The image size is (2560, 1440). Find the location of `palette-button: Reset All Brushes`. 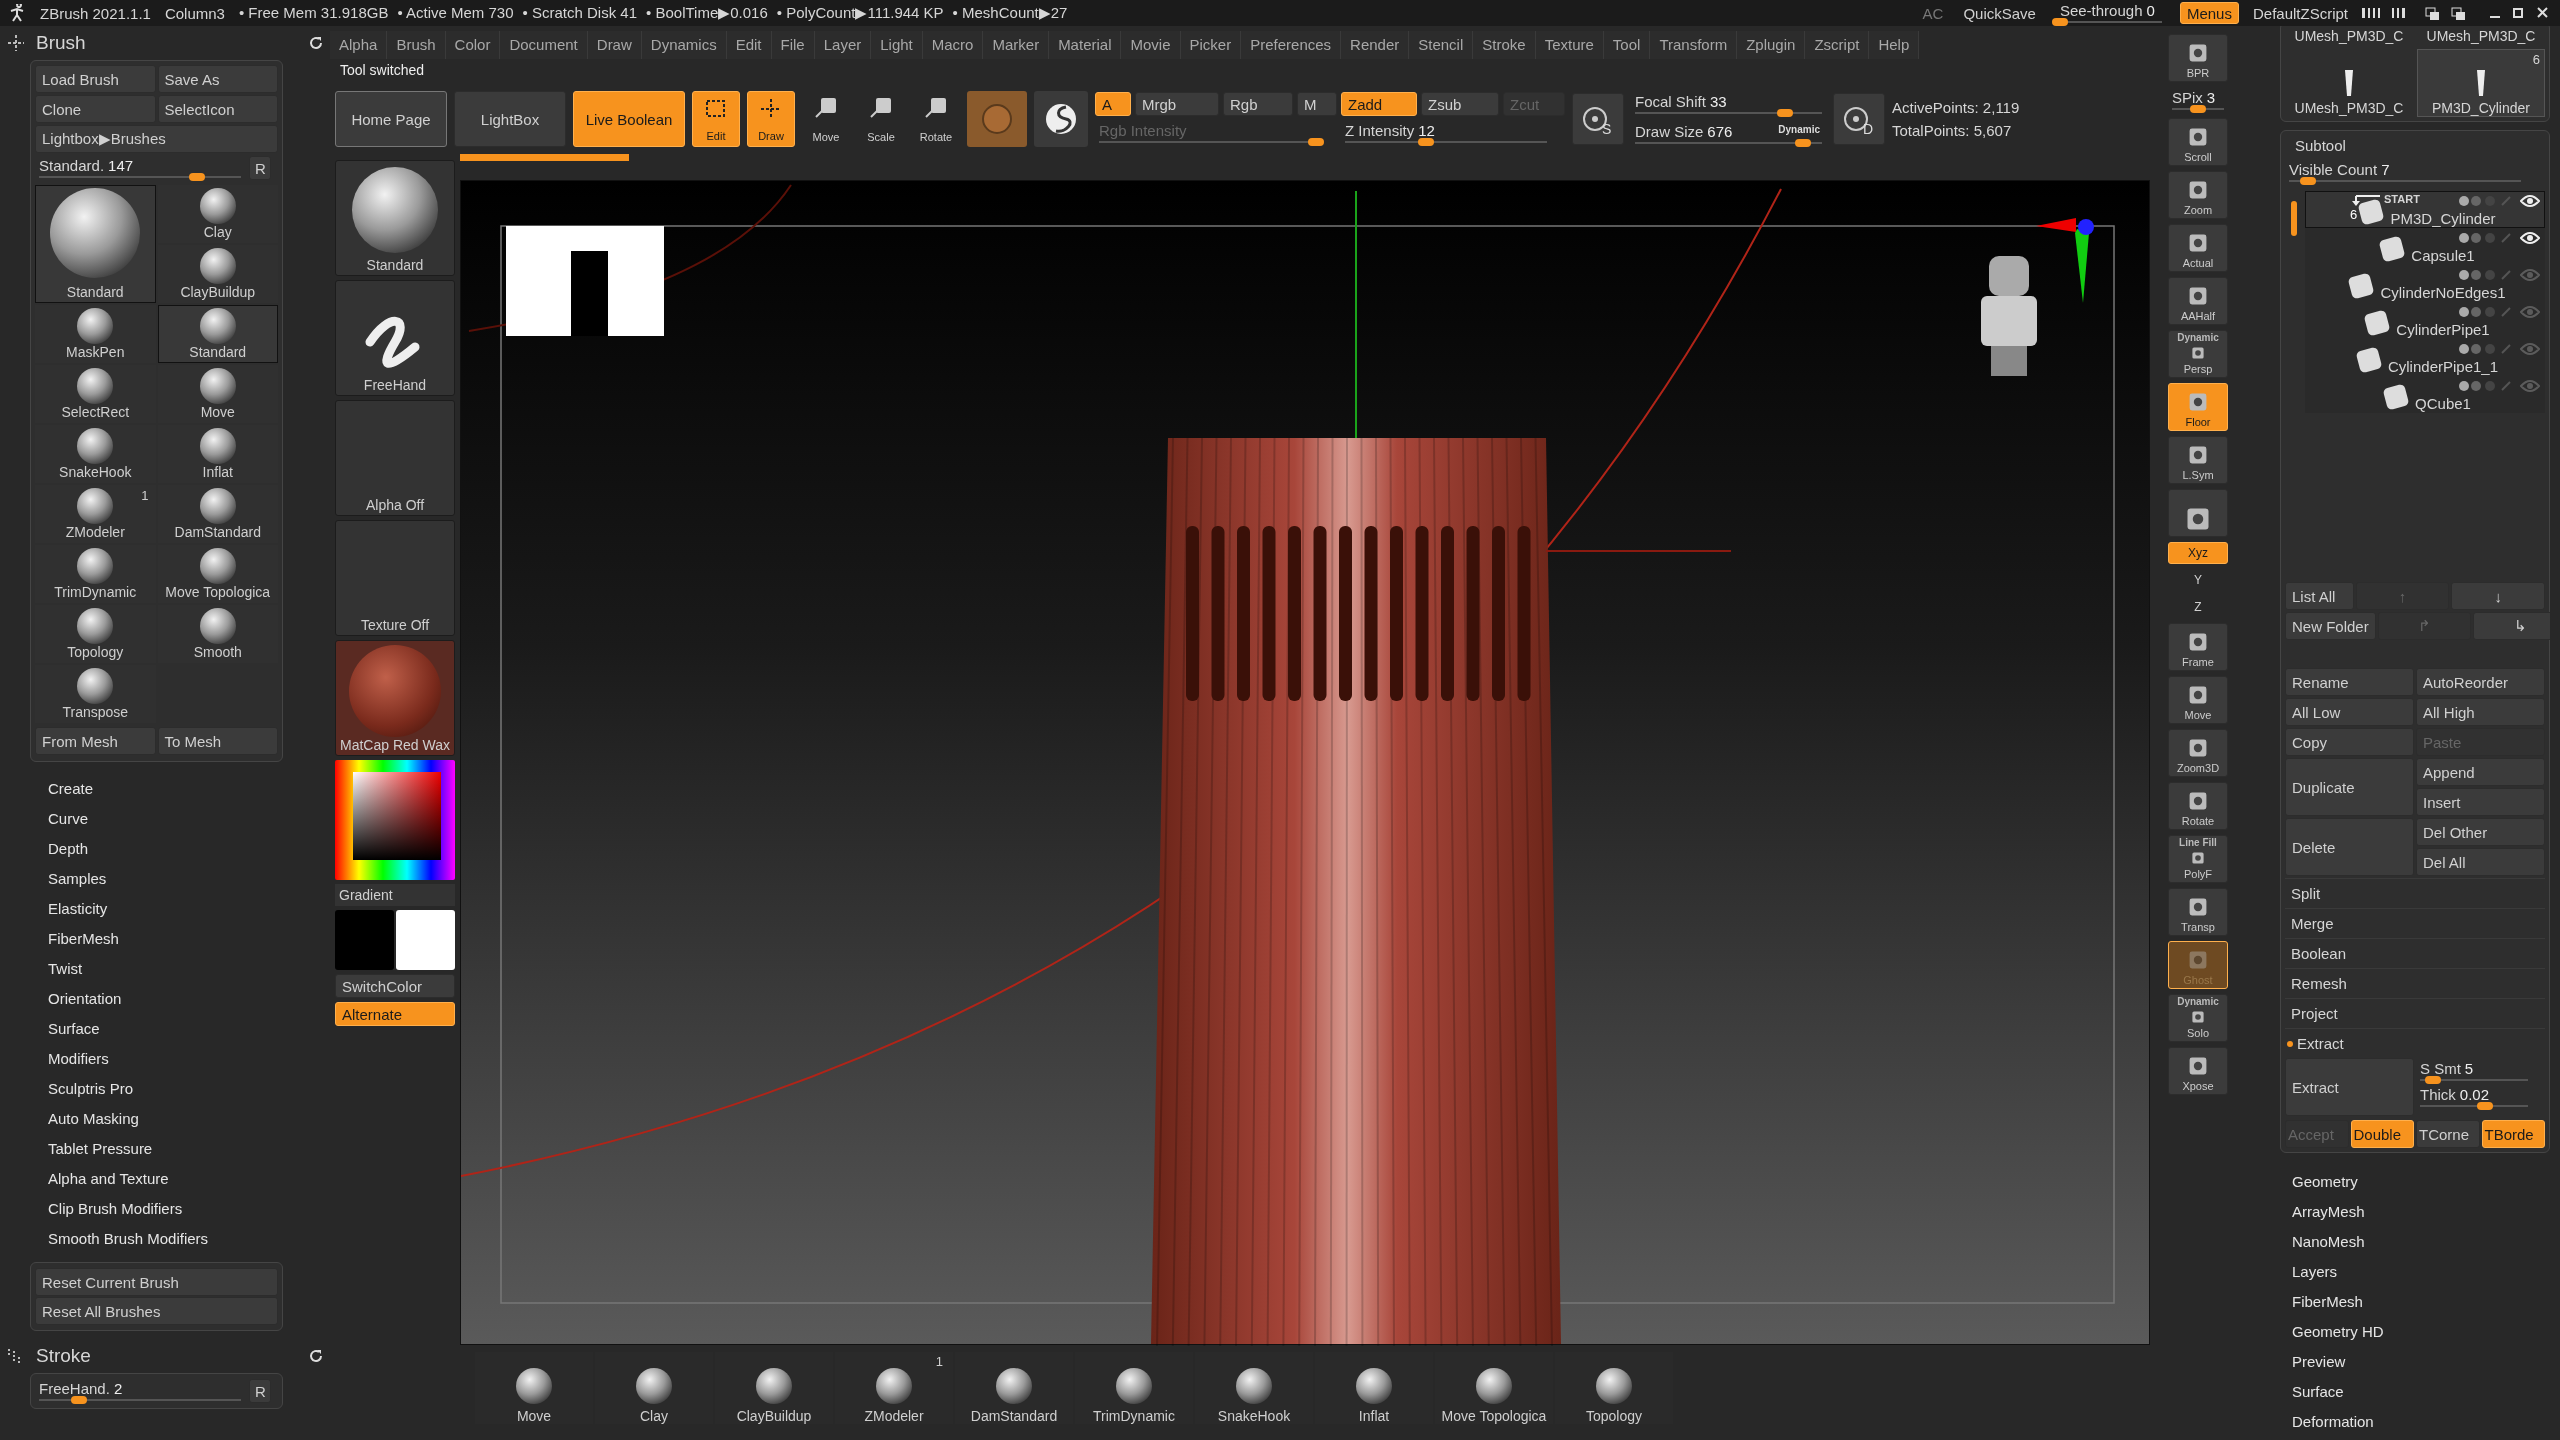

palette-button: Reset All Brushes is located at coordinates (156, 1311).